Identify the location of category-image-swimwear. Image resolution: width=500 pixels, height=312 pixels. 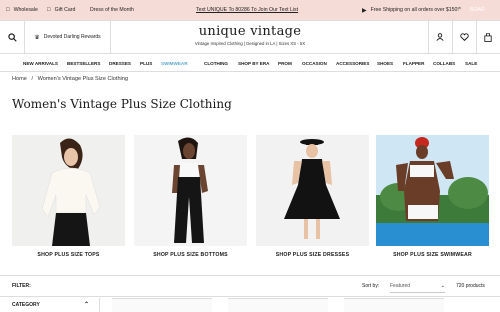
(432, 190).